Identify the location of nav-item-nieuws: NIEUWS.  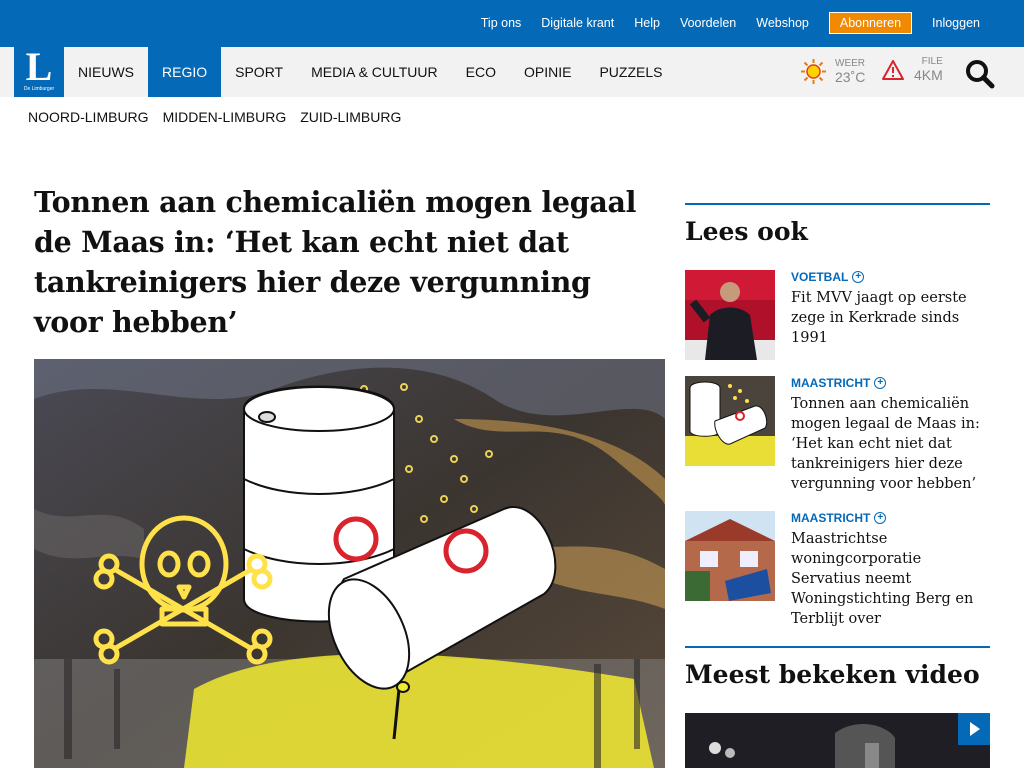
(106, 72).